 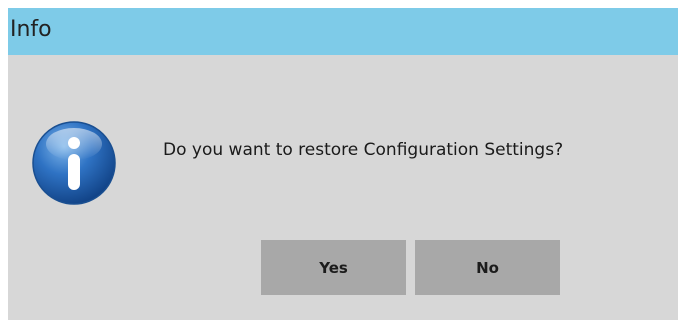 What do you see at coordinates (343, 31) in the screenshot?
I see `title-bar: Info` at bounding box center [343, 31].